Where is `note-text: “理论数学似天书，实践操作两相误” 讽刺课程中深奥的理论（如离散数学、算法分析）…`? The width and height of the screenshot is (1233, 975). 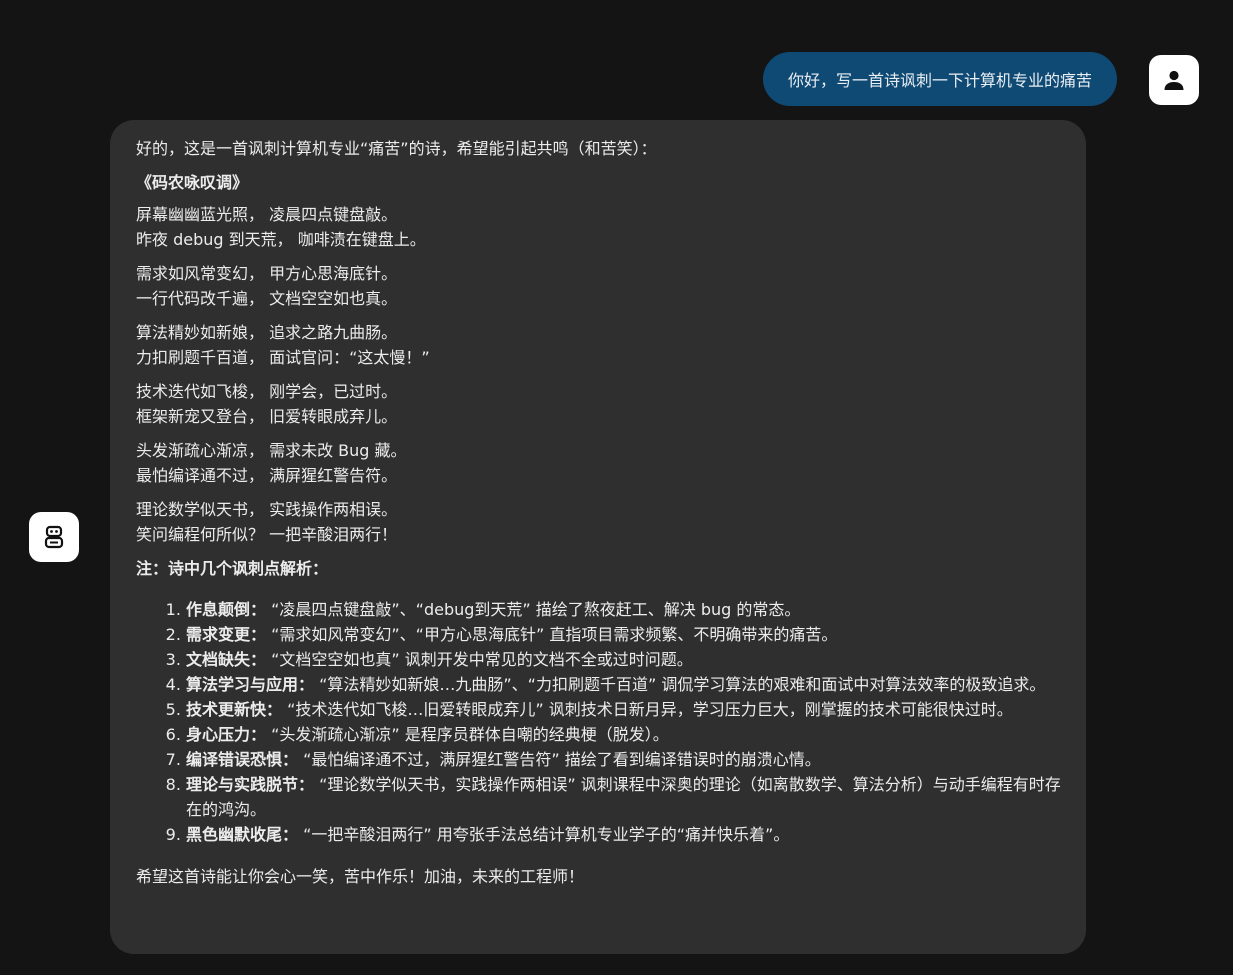 note-text: “理论数学似天书，实践操作两相误” 讽刺课程中深奥的理论（如离散数学、算法分析）… is located at coordinates (623, 797).